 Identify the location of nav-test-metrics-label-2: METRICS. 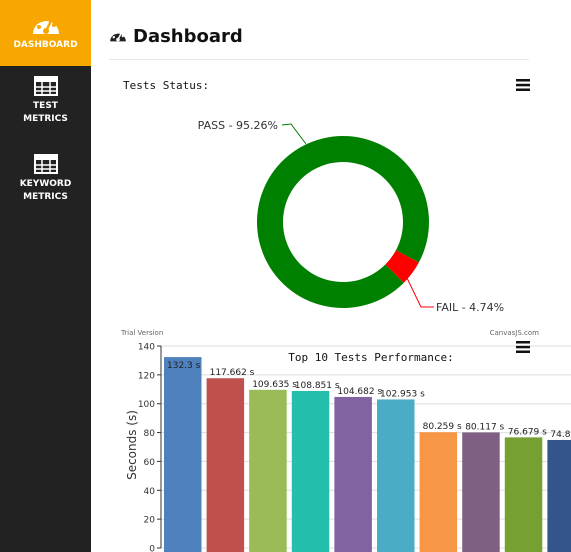
(45, 119).